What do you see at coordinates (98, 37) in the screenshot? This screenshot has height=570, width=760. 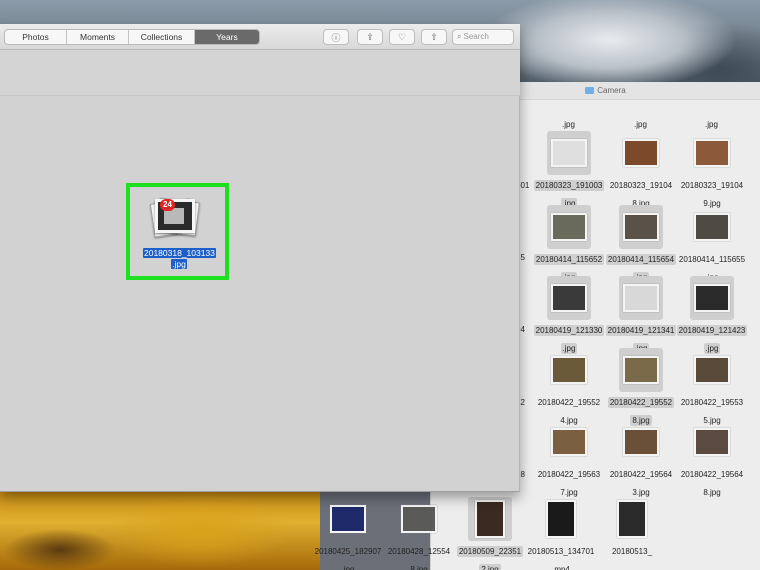 I see `tab-moments: Moments` at bounding box center [98, 37].